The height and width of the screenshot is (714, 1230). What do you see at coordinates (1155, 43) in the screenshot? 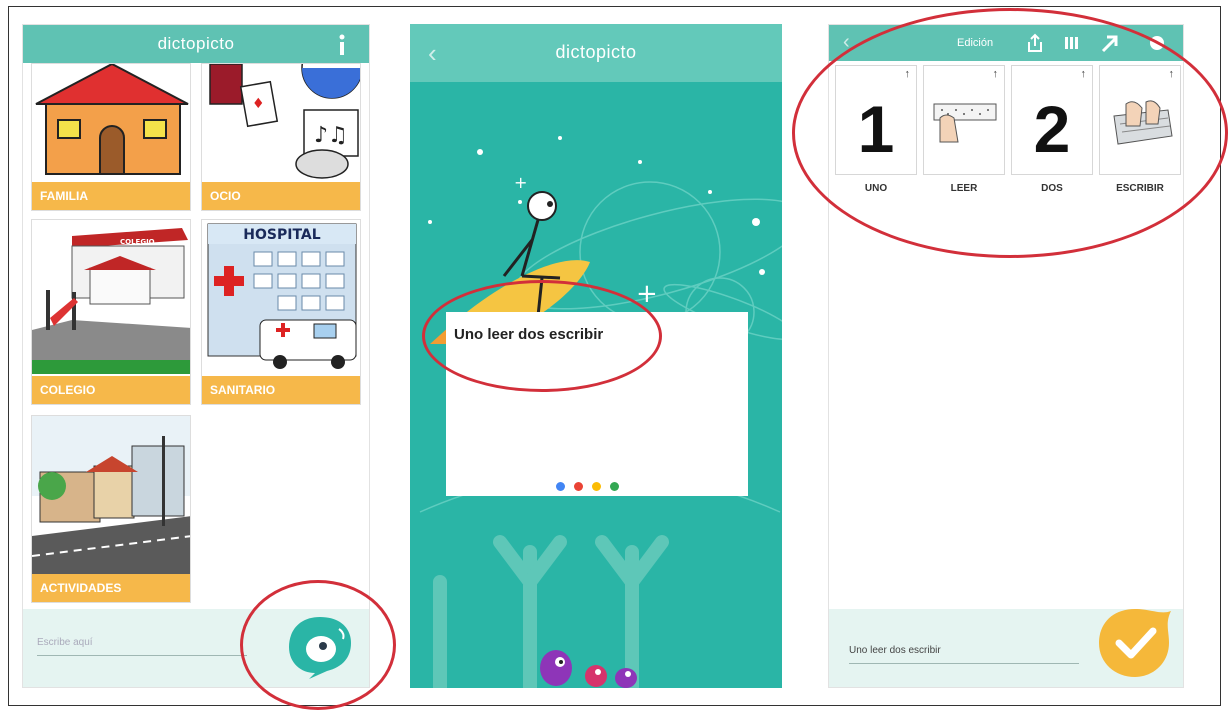
I see `cut-off-icon` at bounding box center [1155, 43].